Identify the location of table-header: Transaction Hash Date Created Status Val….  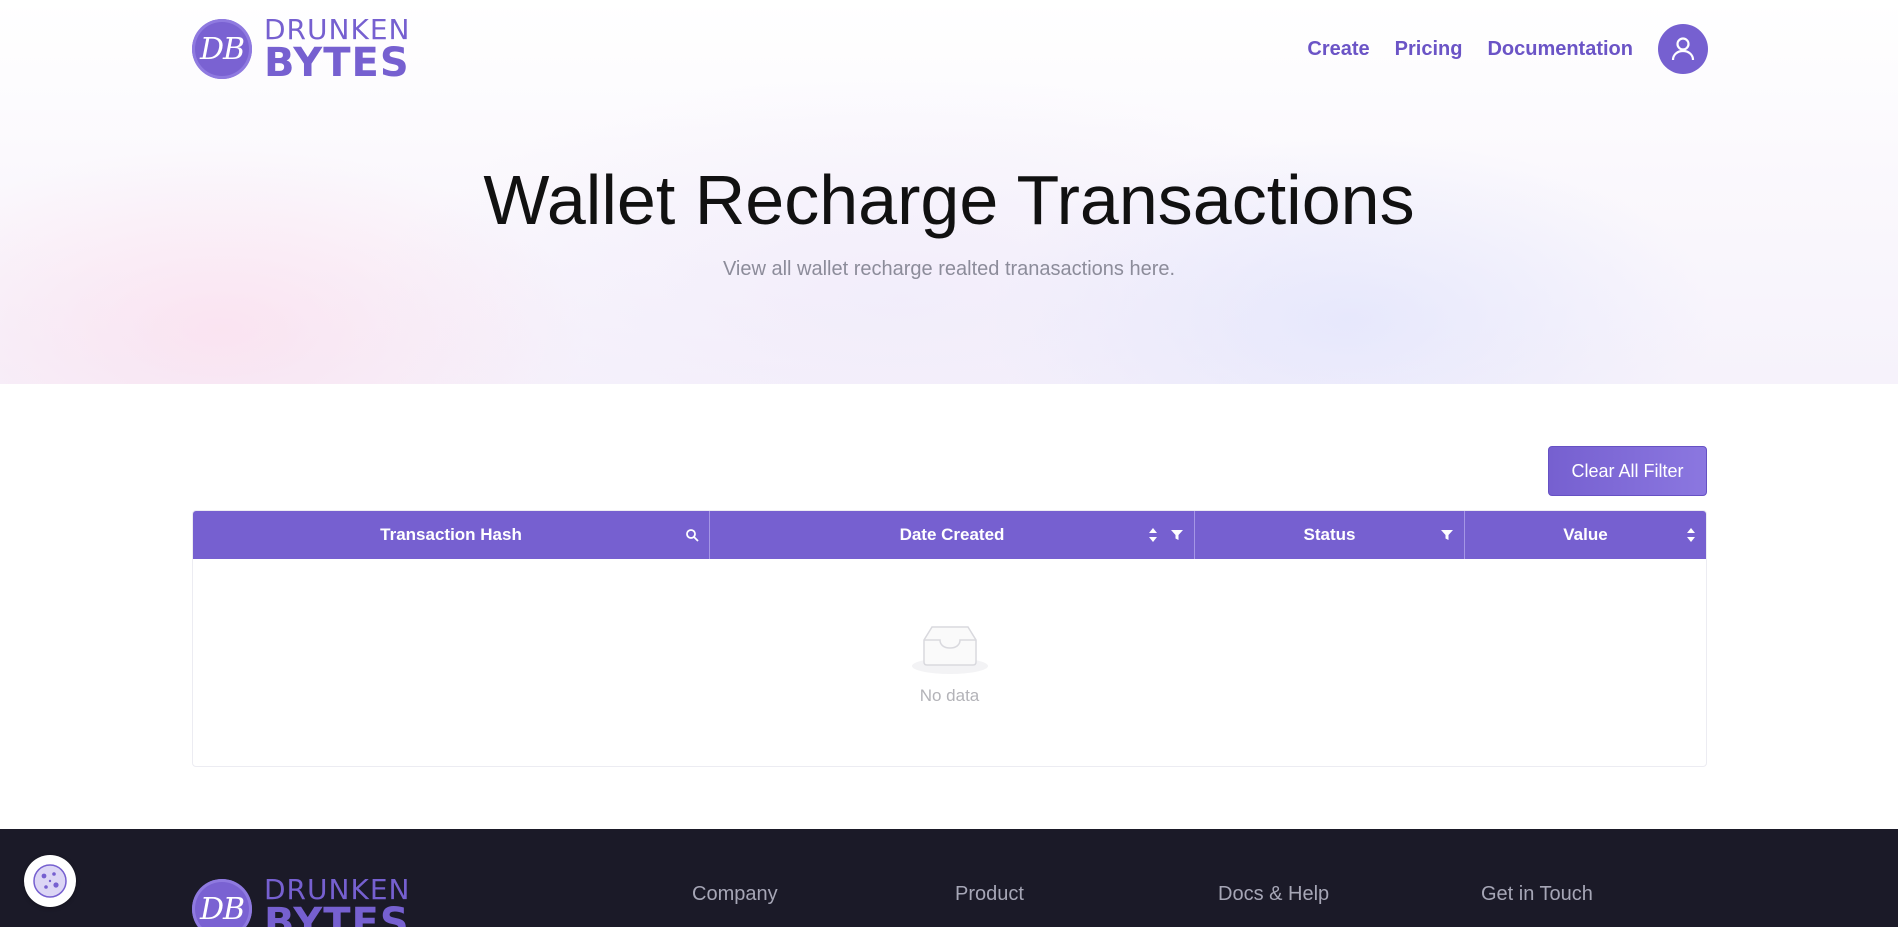
(949, 535).